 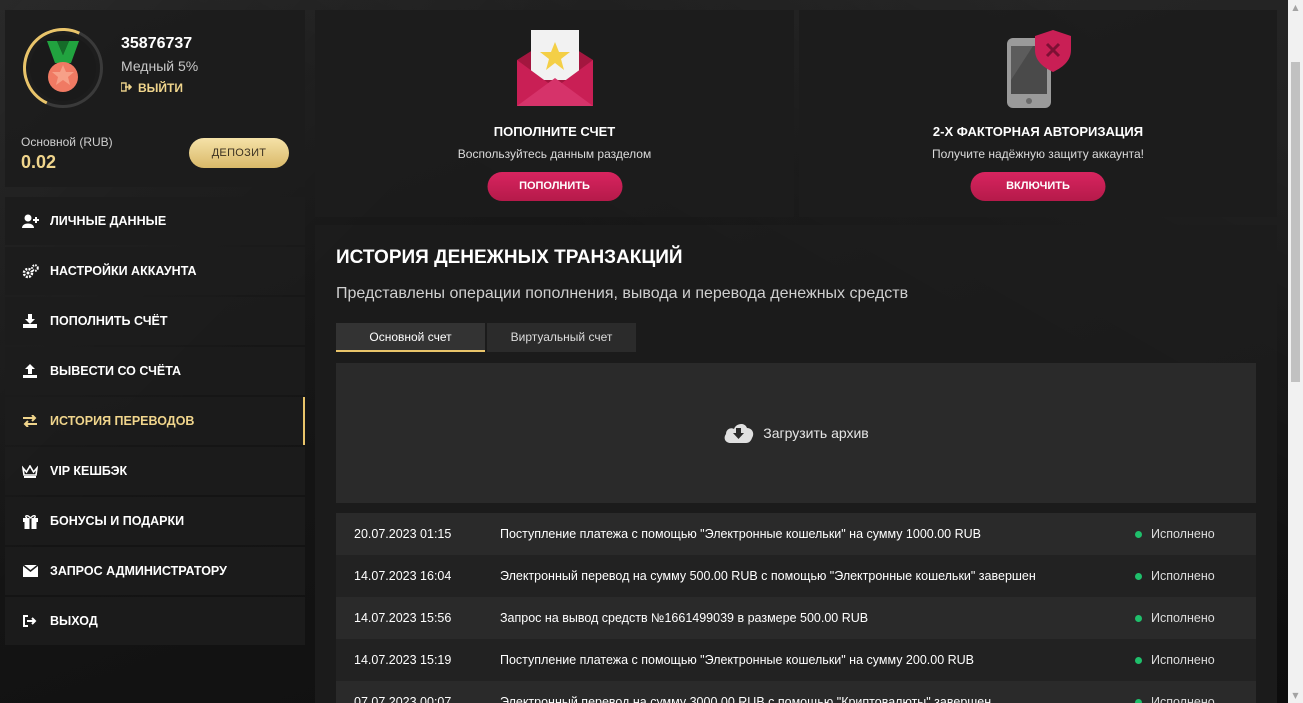 What do you see at coordinates (122, 421) in the screenshot?
I see `sidebar-item-label: ИСТОРИЯ ПЕРЕВОДОВ` at bounding box center [122, 421].